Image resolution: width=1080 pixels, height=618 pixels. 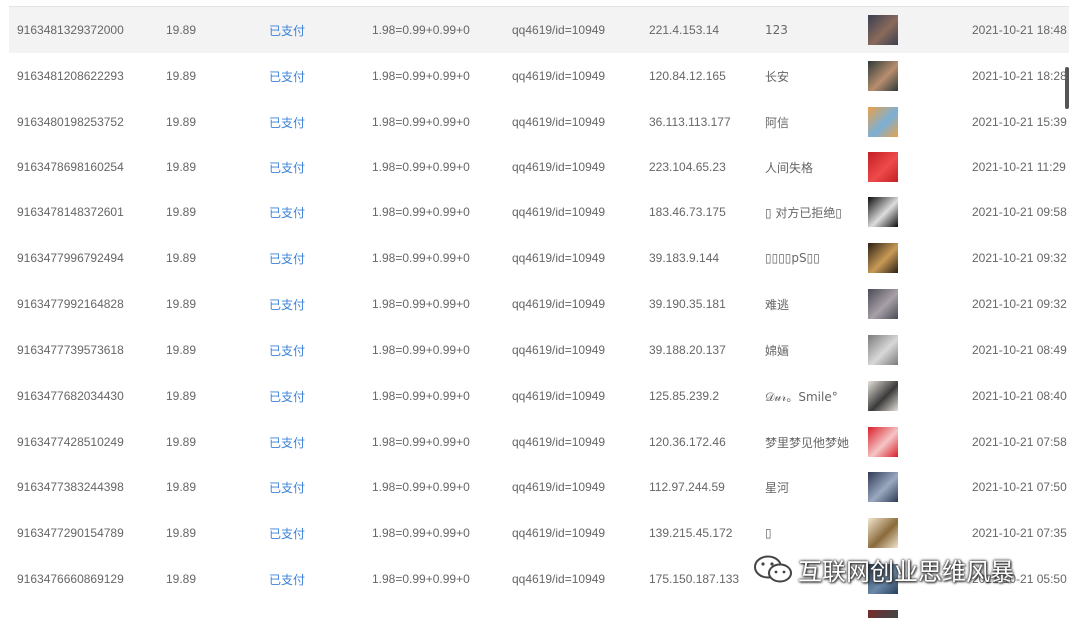 What do you see at coordinates (906, 572) in the screenshot?
I see `watermark-text: 互联网创业思维风暴` at bounding box center [906, 572].